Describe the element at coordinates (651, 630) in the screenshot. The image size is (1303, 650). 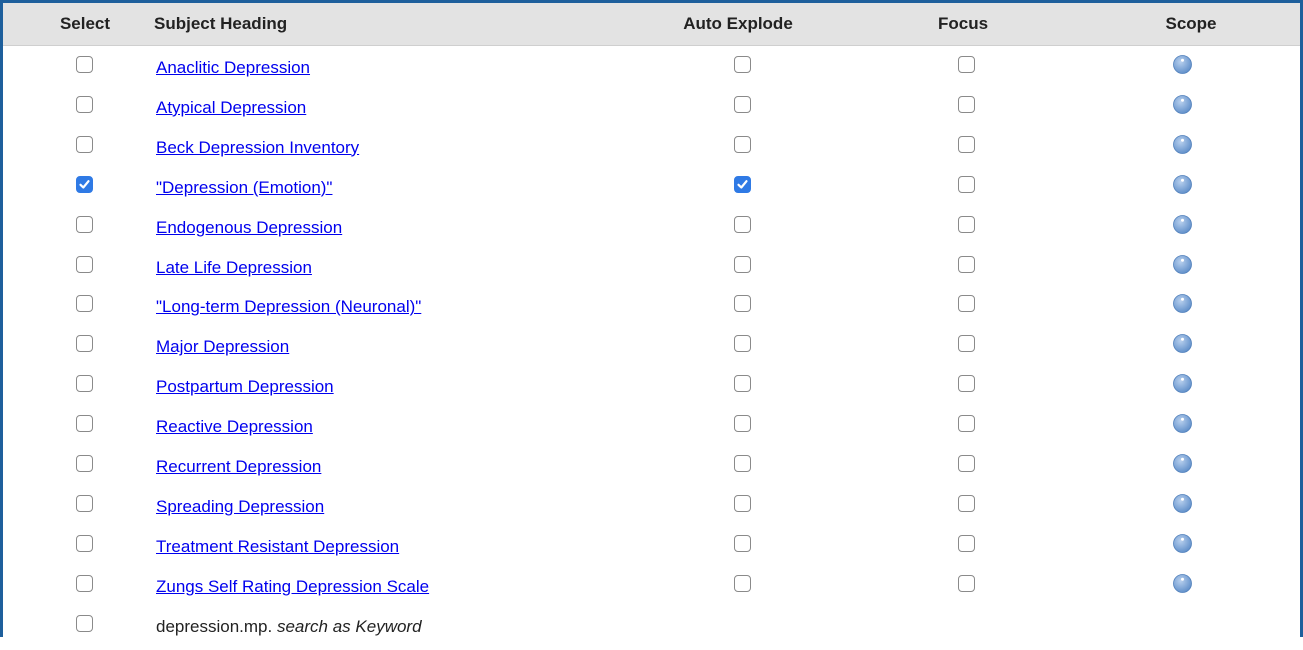
I see `keyword-row: depression.mp. search as Keyword` at that location.